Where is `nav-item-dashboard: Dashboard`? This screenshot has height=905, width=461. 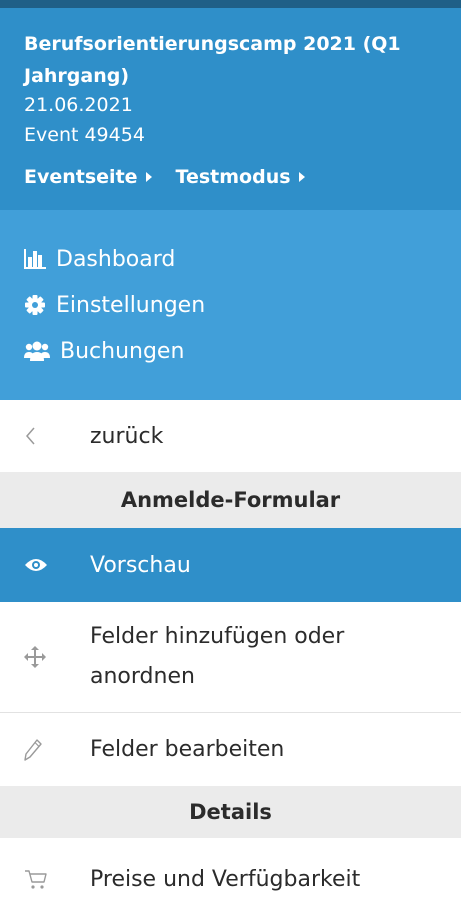
nav-item-dashboard: Dashboard is located at coordinates (230, 259).